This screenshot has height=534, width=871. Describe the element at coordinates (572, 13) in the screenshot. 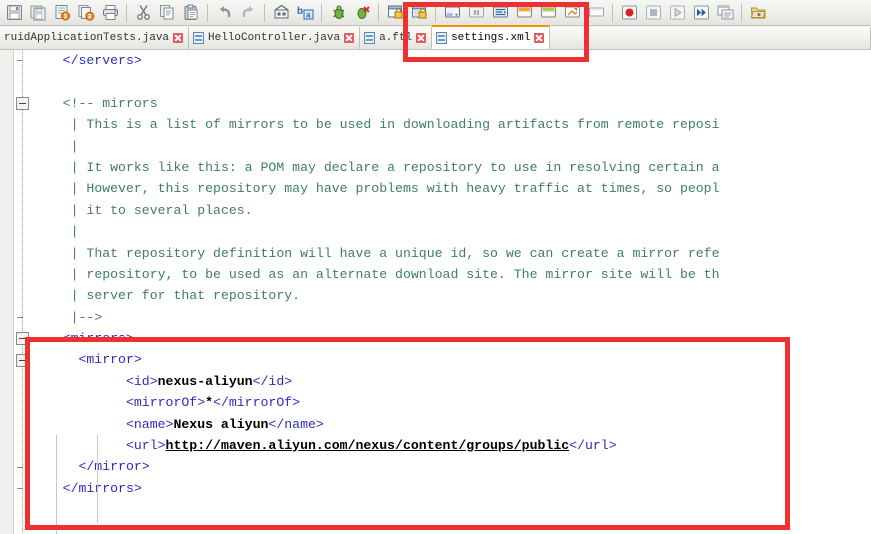

I see `open-file-icon` at that location.